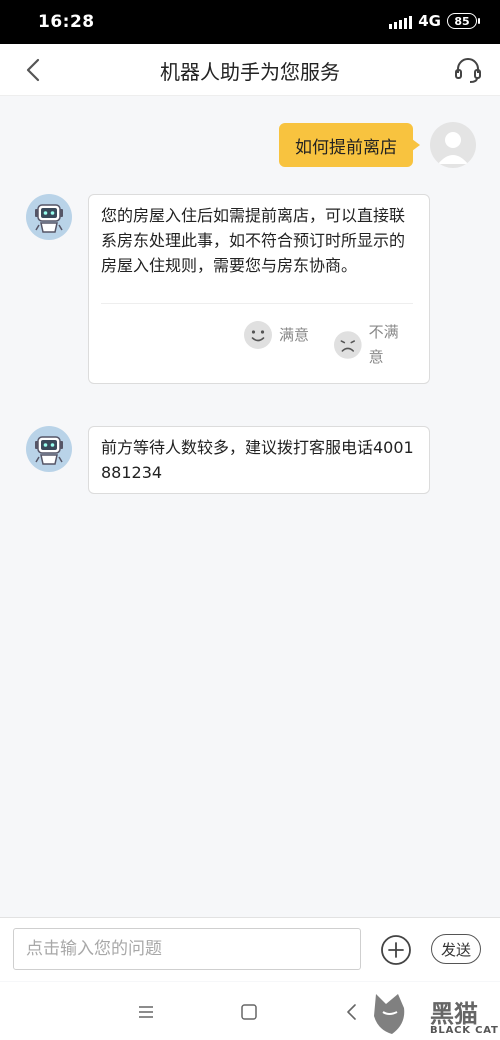 This screenshot has height=1040, width=500. Describe the element at coordinates (429, 21) in the screenshot. I see `network-type: 4G` at that location.